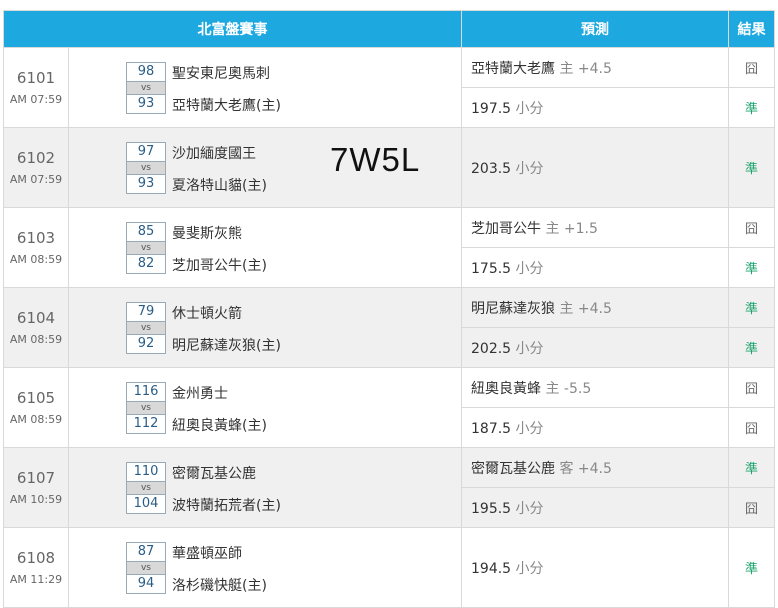 This screenshot has width=778, height=608. I want to click on score-box: 79 vs 92, so click(146, 328).